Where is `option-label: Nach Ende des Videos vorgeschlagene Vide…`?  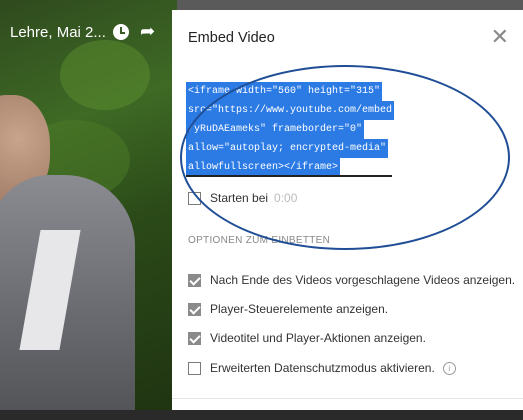
option-label: Nach Ende des Videos vorgeschlagene Vide… is located at coordinates (363, 280).